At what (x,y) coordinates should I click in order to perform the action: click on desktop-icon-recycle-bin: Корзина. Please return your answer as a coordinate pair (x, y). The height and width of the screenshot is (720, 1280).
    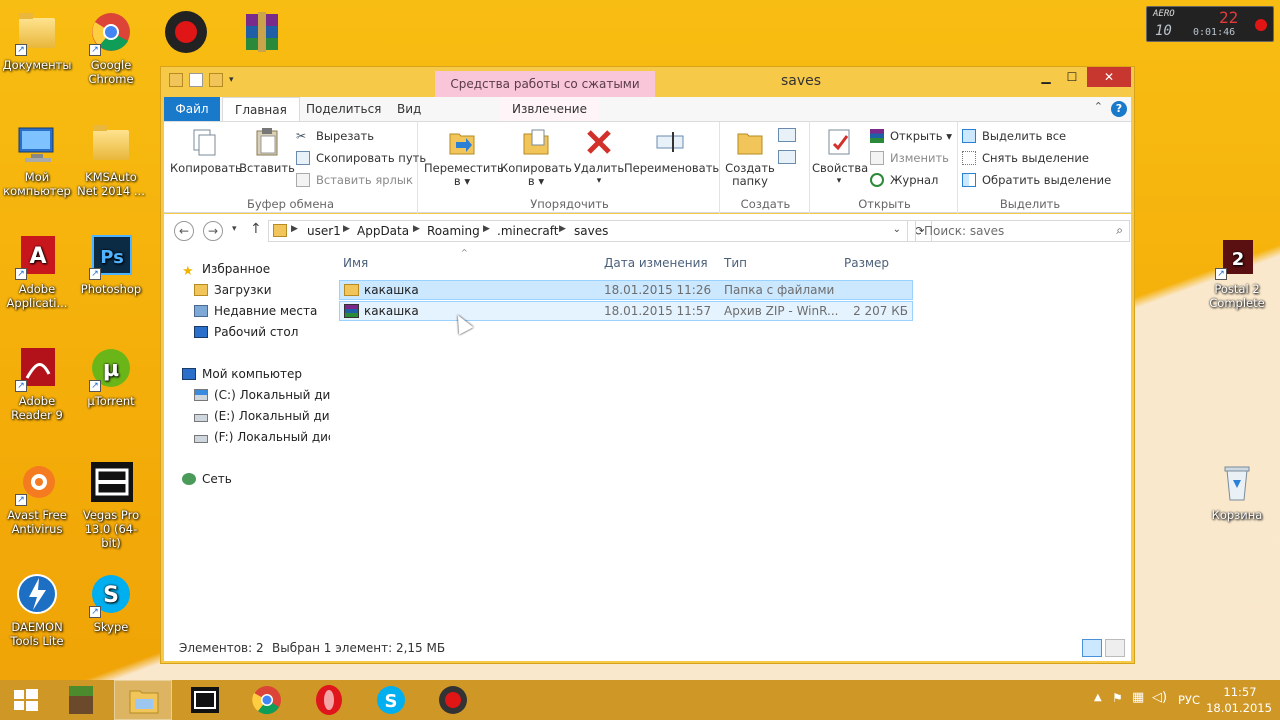
    Looking at the image, I should click on (1237, 490).